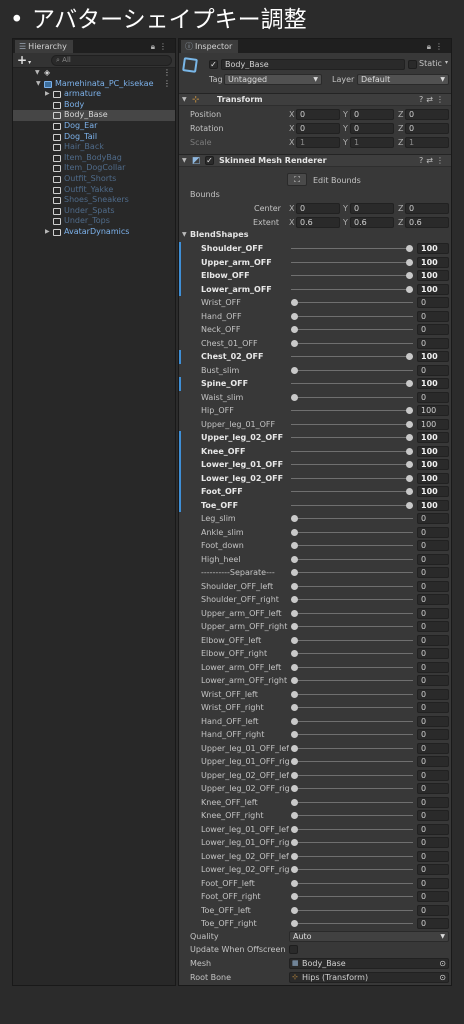  I want to click on layer-dropdown: Default ▼, so click(403, 79).